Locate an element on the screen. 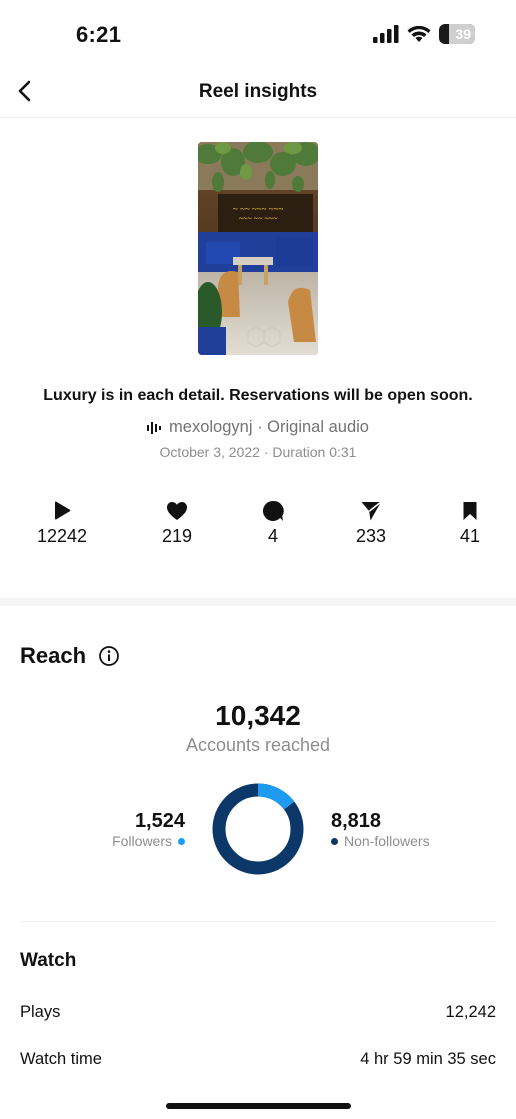 This screenshot has height=1119, width=516. reel-thumbnail: ~ ~~ ~~~ ~~~ ~~~ ~~ ~~~ is located at coordinates (258, 248).